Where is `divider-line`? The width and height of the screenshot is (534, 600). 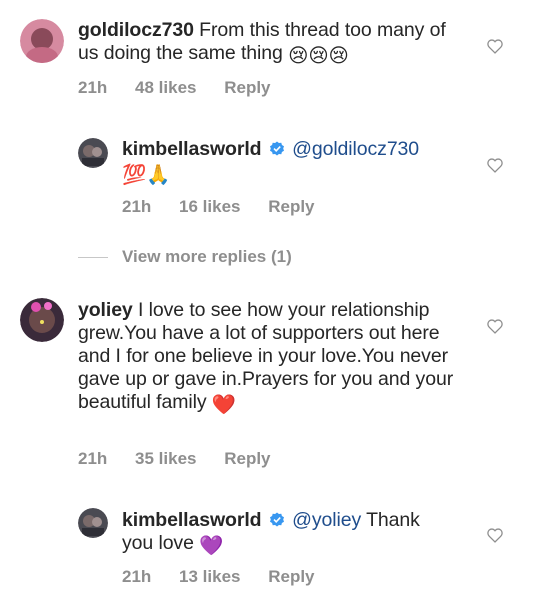 divider-line is located at coordinates (93, 258).